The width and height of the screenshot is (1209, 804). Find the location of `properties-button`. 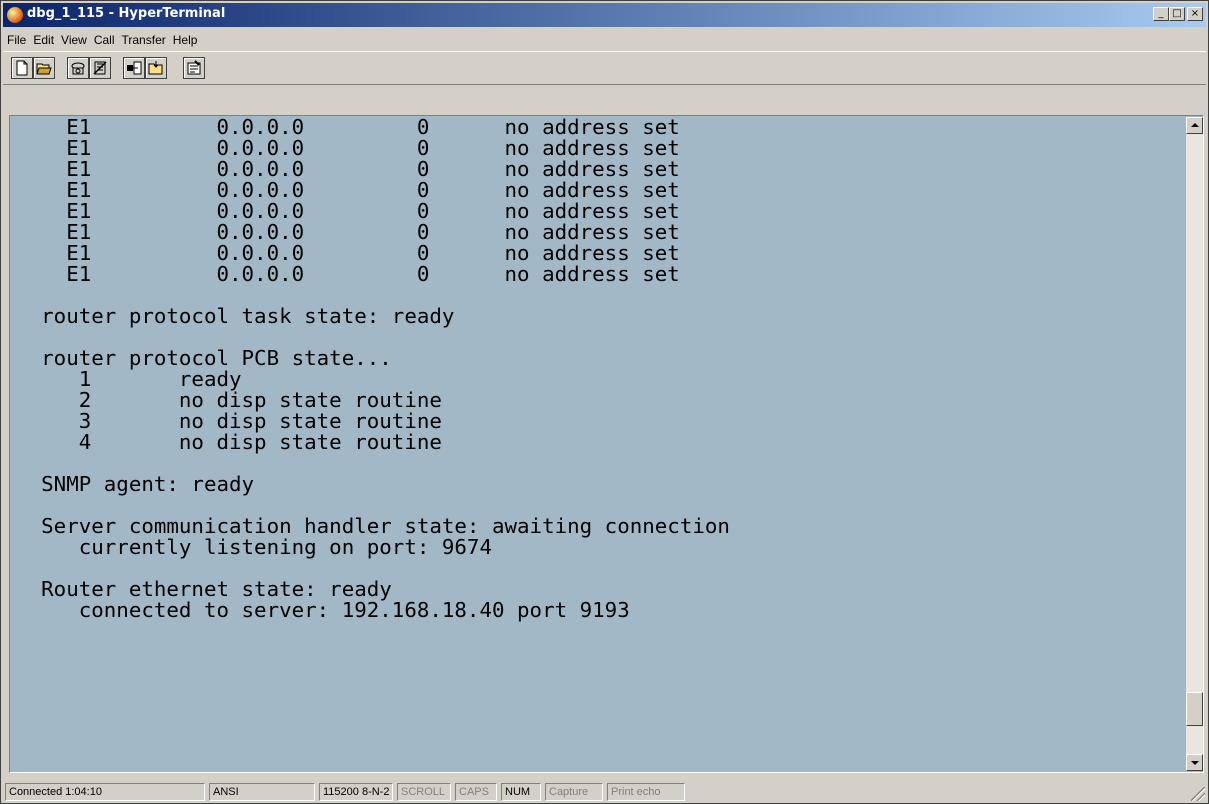

properties-button is located at coordinates (194, 68).